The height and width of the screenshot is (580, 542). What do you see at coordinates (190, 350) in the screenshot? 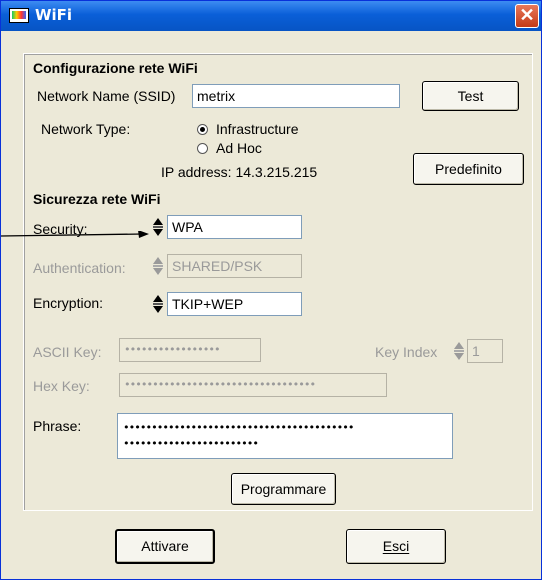
I see `ascii-key-field: •••••••••••••••••` at bounding box center [190, 350].